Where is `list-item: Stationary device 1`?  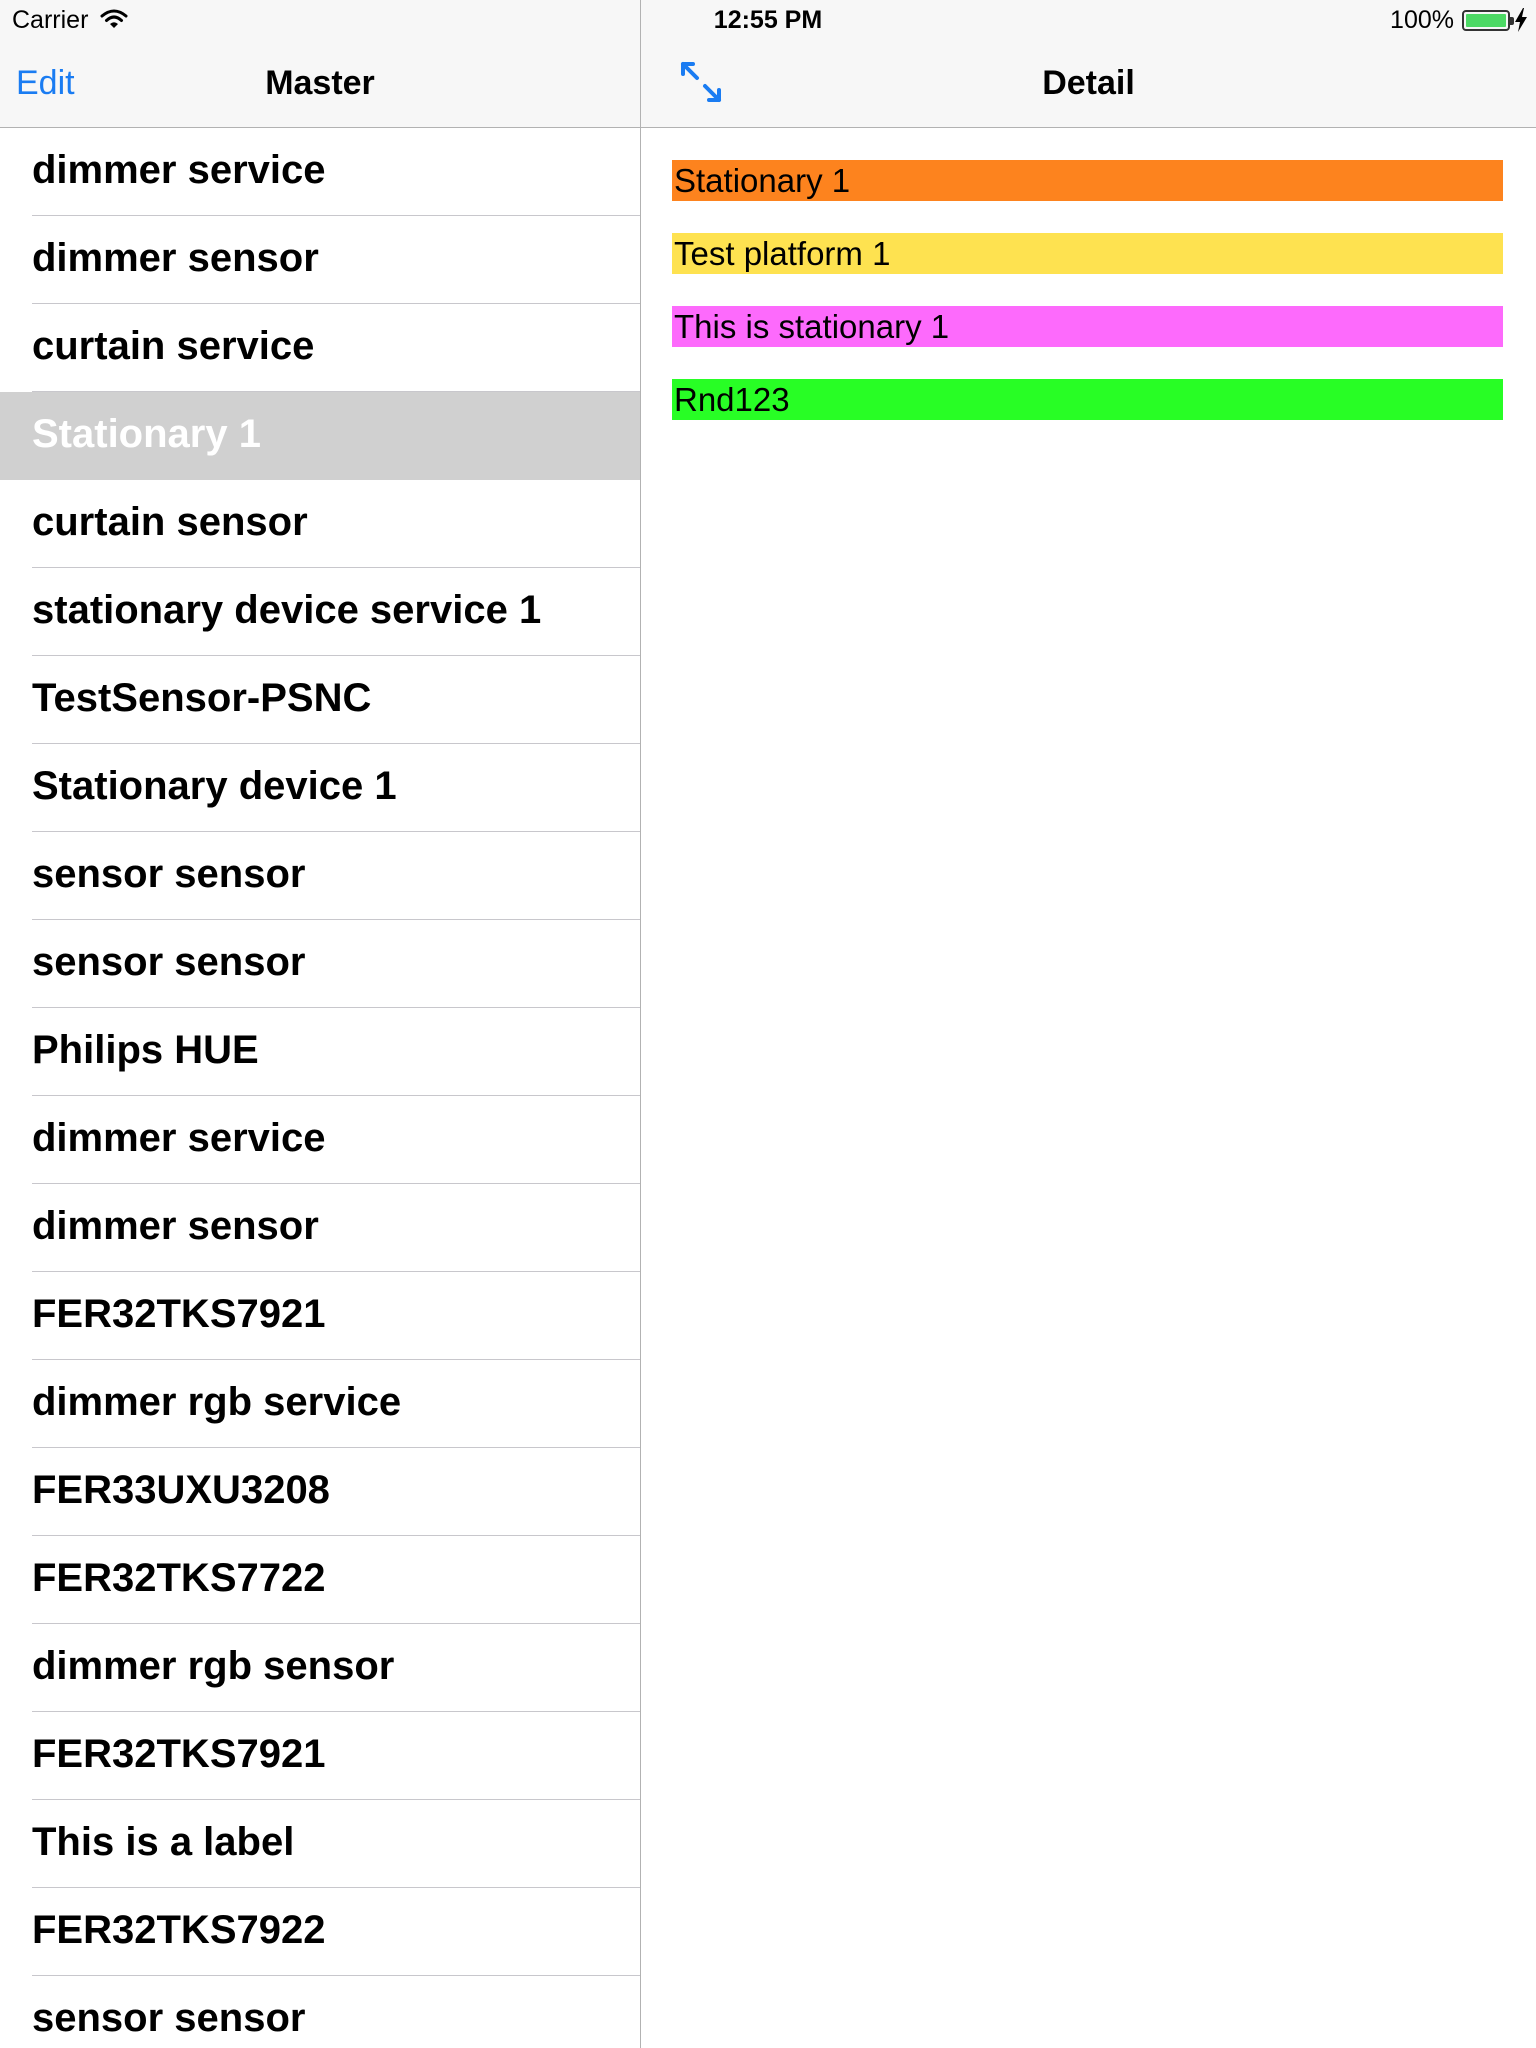
list-item: Stationary device 1 is located at coordinates (320, 788).